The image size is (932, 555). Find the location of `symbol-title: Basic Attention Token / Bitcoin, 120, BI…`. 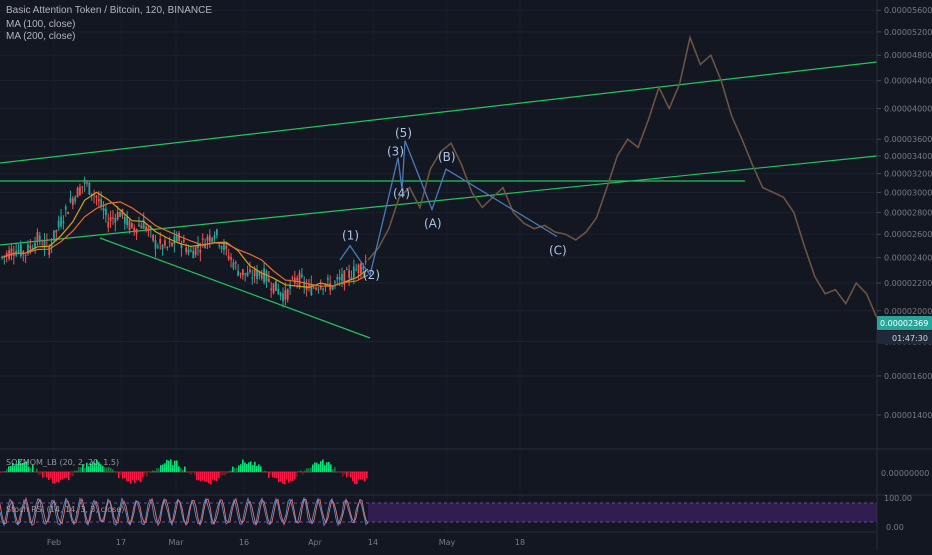

symbol-title: Basic Attention Token / Bitcoin, 120, BI… is located at coordinates (109, 10).